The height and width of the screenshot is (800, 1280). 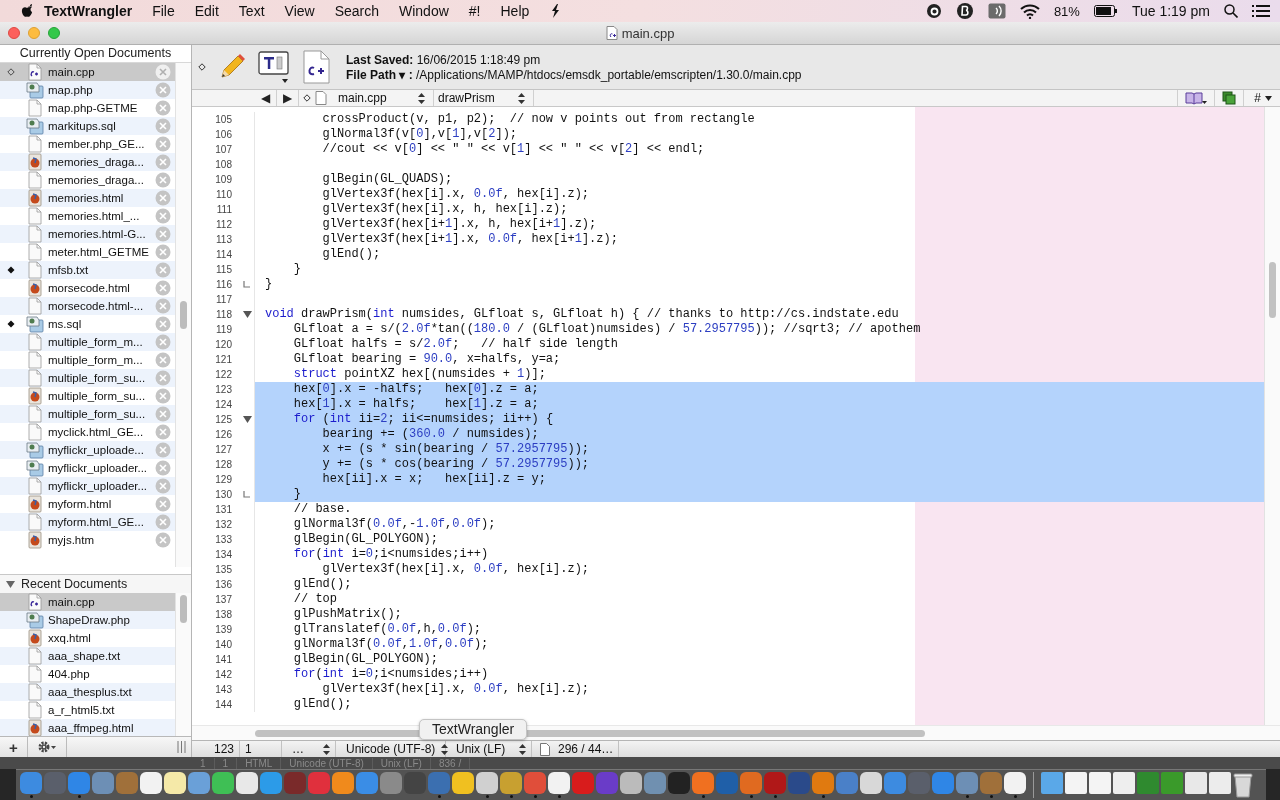 I want to click on function-popup: drawPrism, so click(x=484, y=98).